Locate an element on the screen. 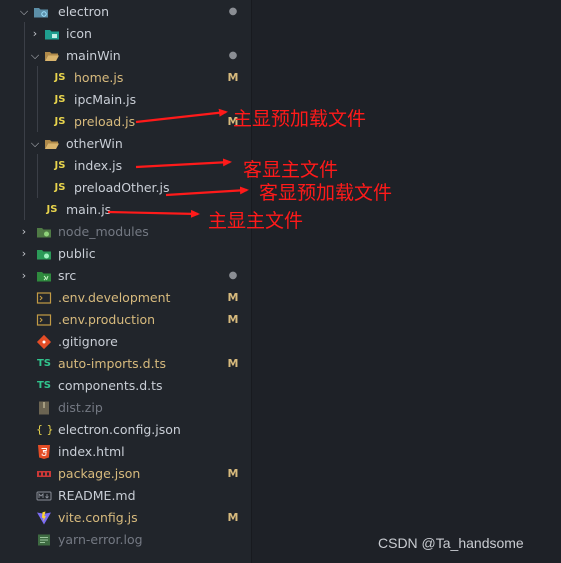 The width and height of the screenshot is (561, 563). watermark: CSDN @Ta_handsome is located at coordinates (451, 543).